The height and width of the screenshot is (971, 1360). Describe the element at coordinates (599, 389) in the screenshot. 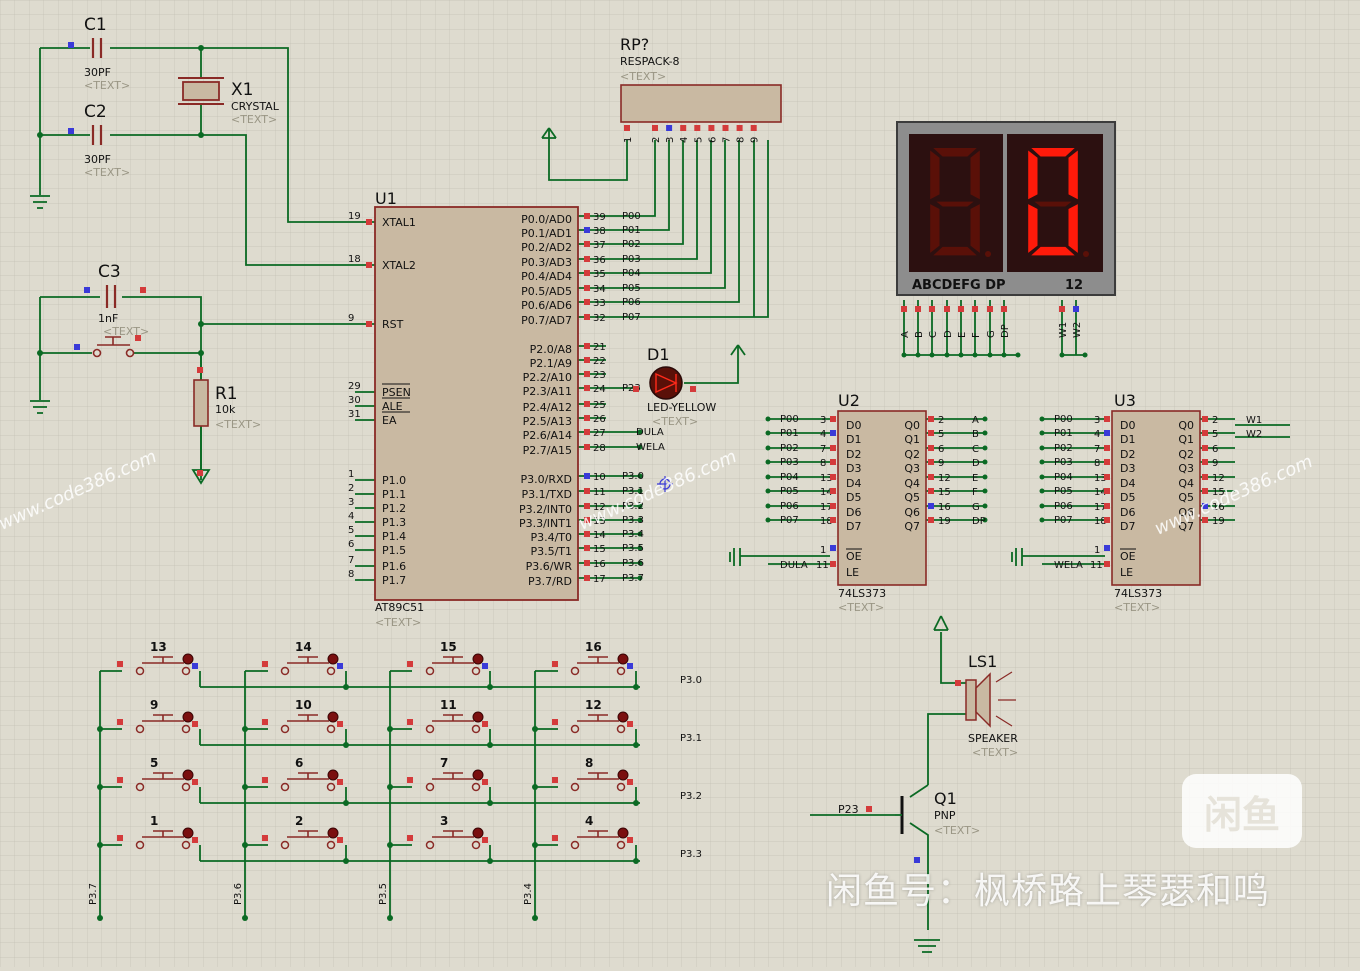

I see `mcu-pin-number: 24` at that location.